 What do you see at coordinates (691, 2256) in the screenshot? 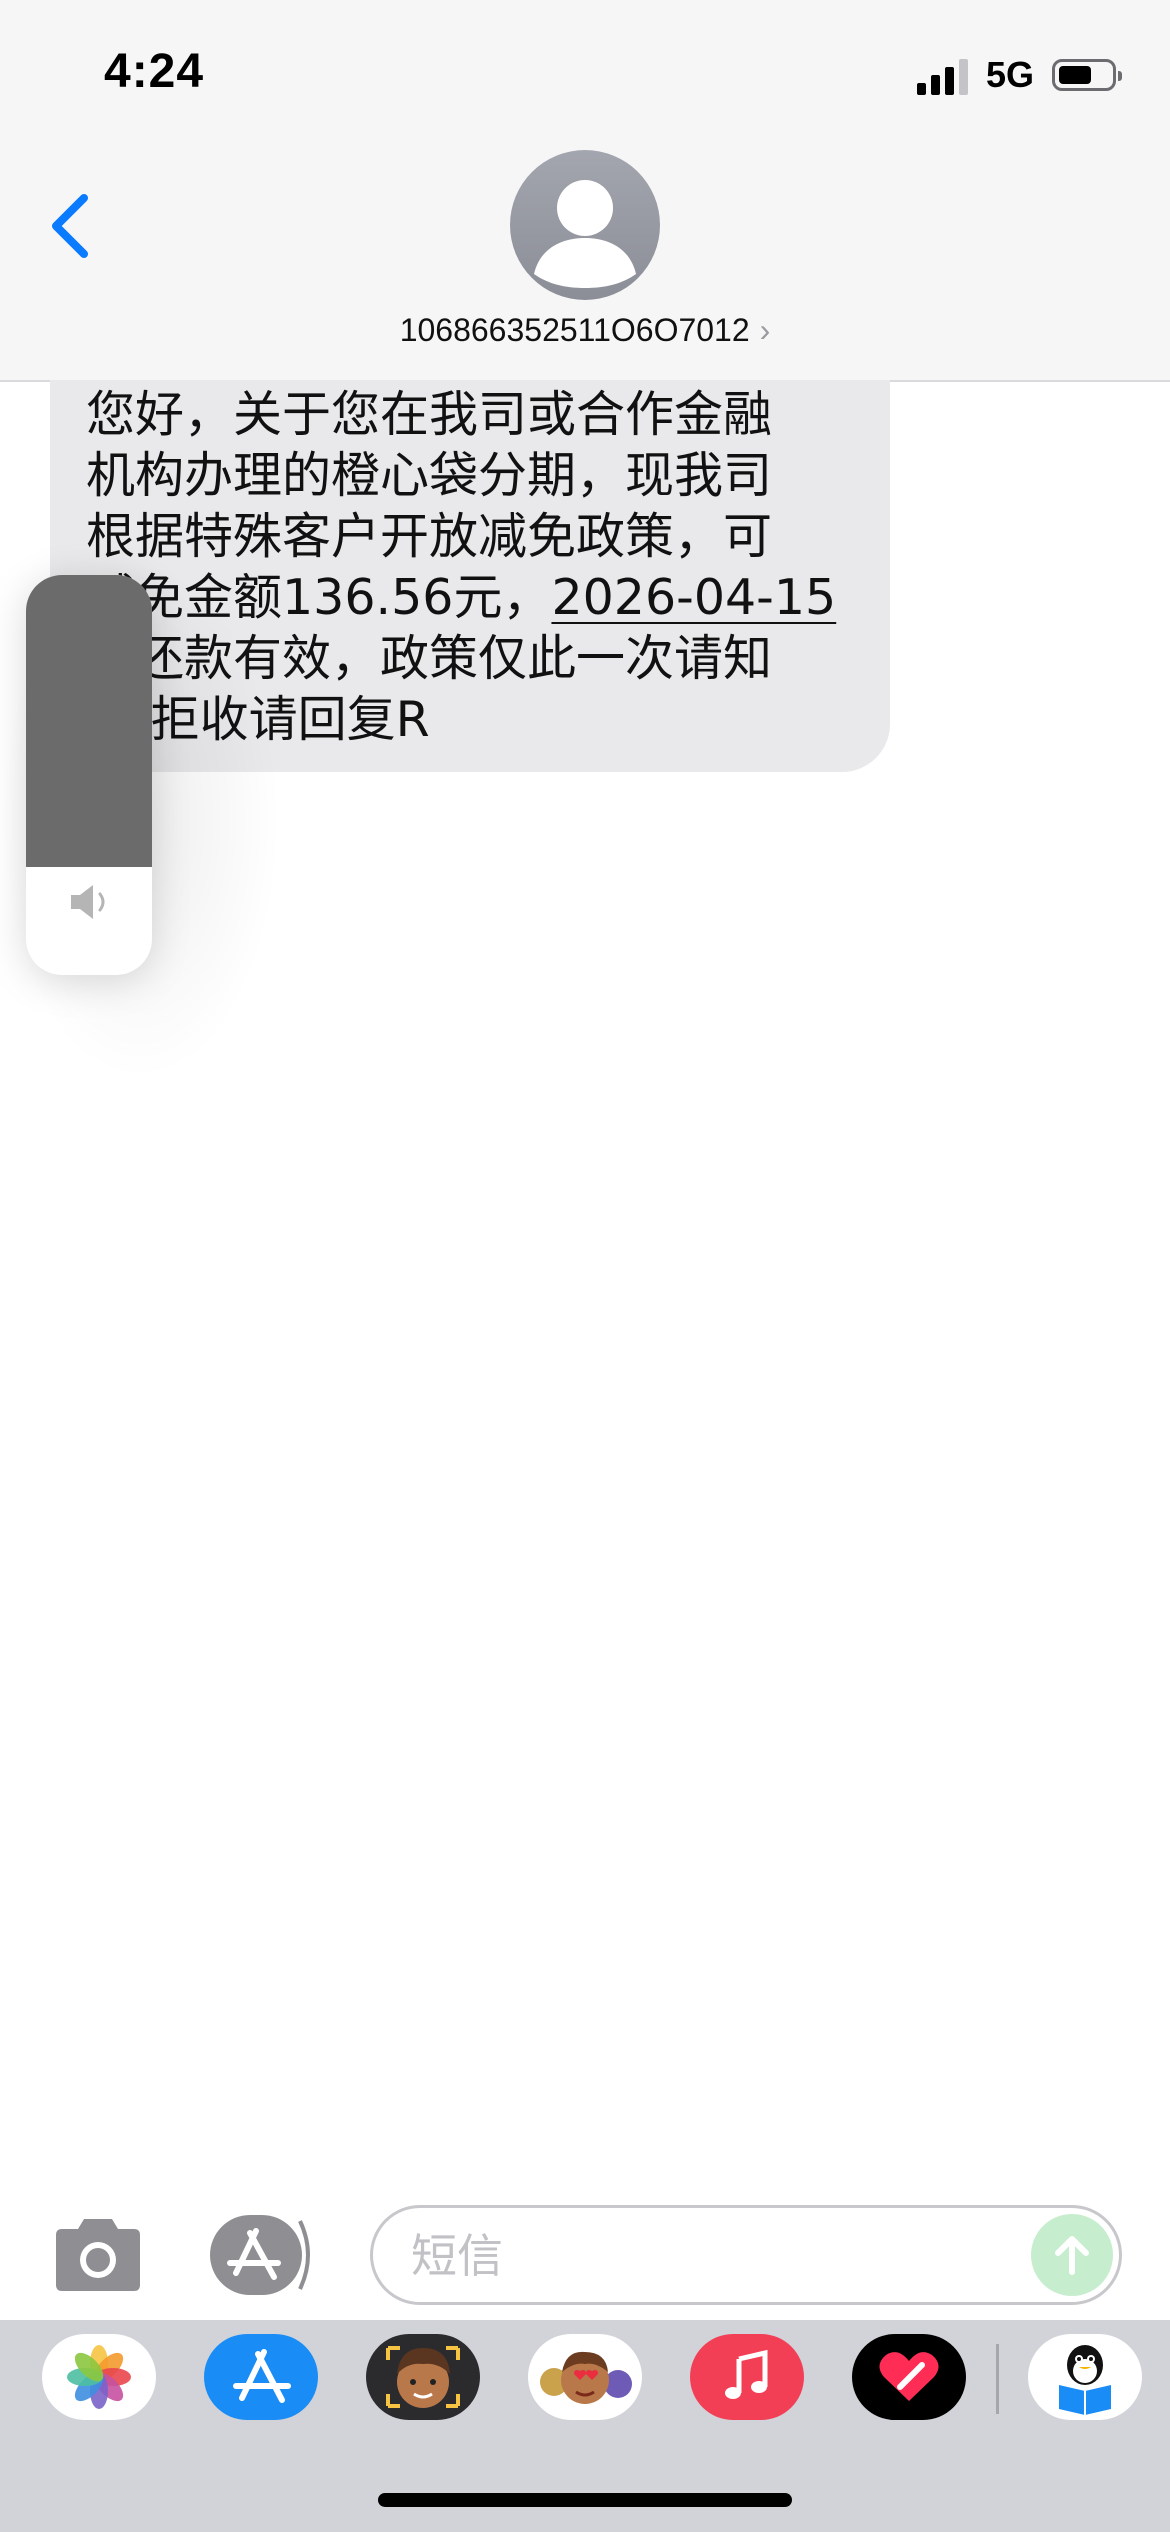
I see `message-text-input` at bounding box center [691, 2256].